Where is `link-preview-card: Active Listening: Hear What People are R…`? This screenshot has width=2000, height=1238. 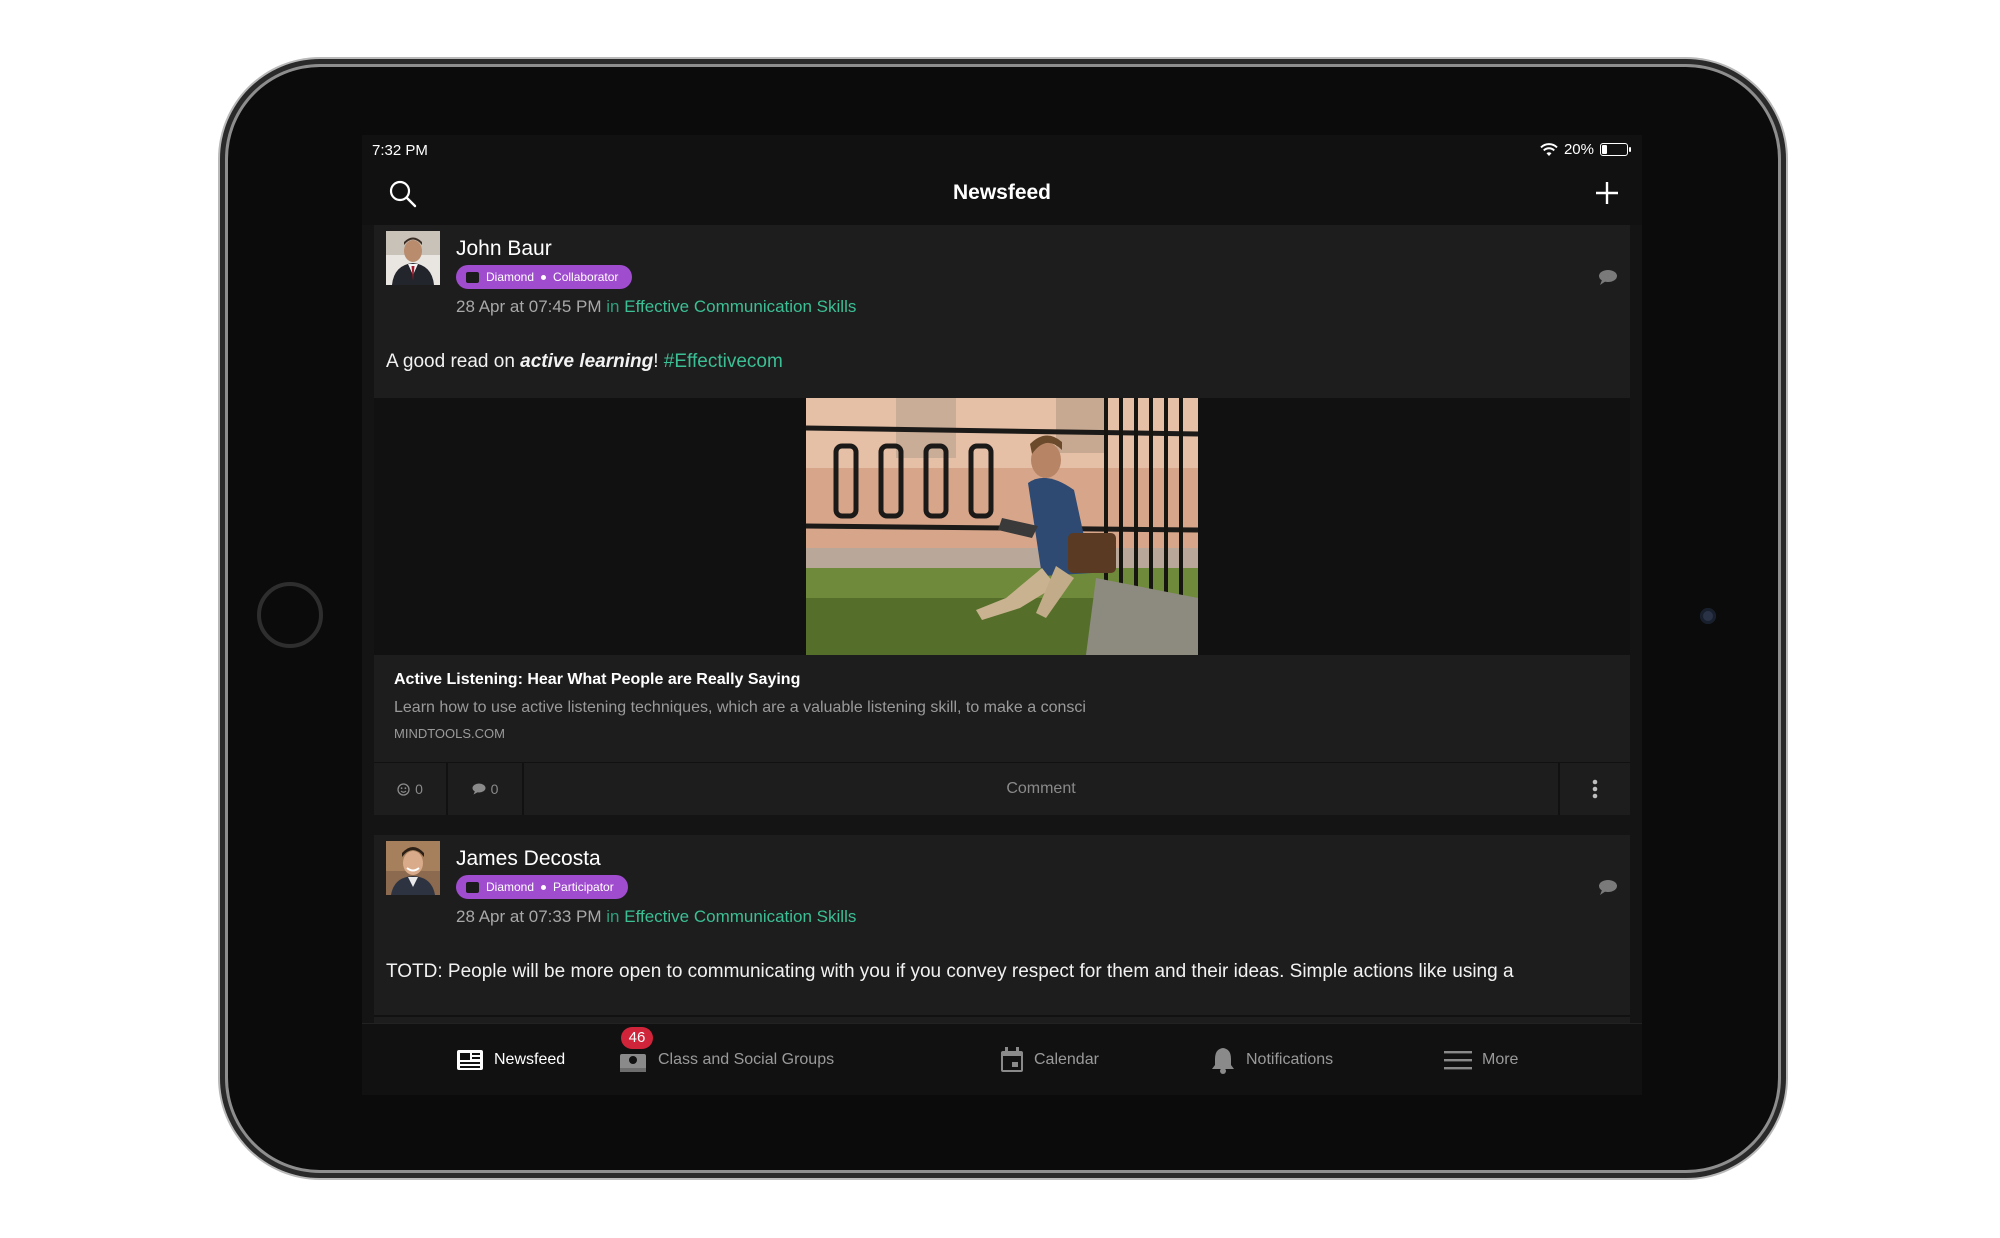
link-preview-card: Active Listening: Hear What People are R… is located at coordinates (1002, 707).